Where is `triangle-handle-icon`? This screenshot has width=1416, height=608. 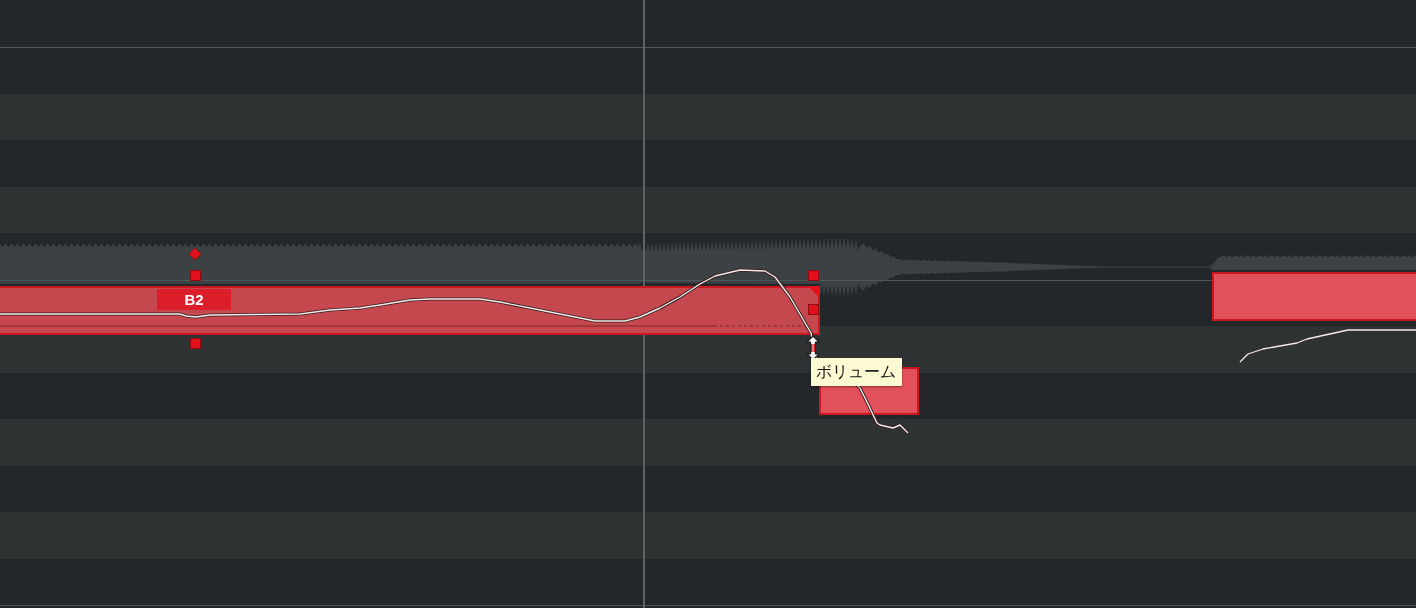
triangle-handle-icon is located at coordinates (814, 292).